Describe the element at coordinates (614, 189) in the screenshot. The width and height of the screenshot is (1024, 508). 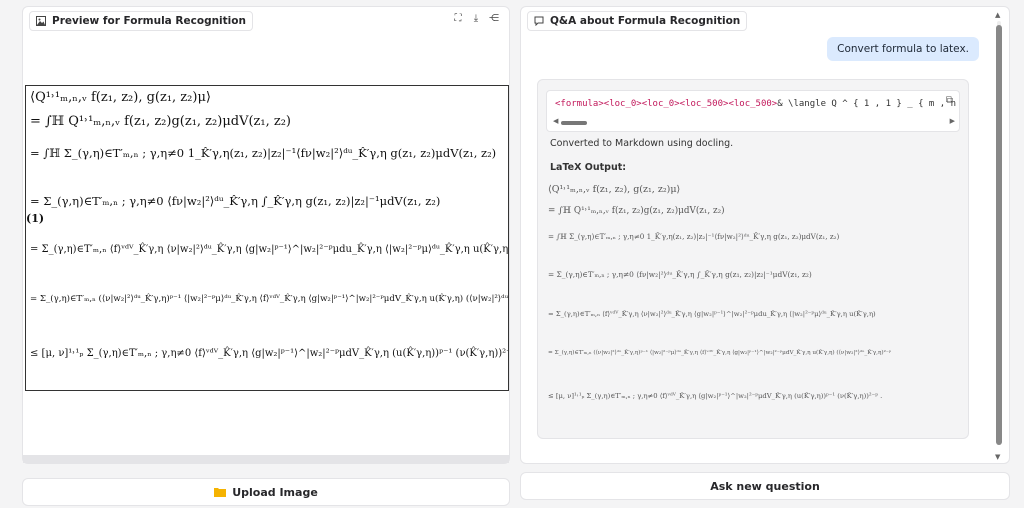
I see `latex-line: ⟨Q¹˒¹ₘ,ₙ,ᵥ f(z₁, z₂), g(z₁, z₂)μ⟩` at that location.